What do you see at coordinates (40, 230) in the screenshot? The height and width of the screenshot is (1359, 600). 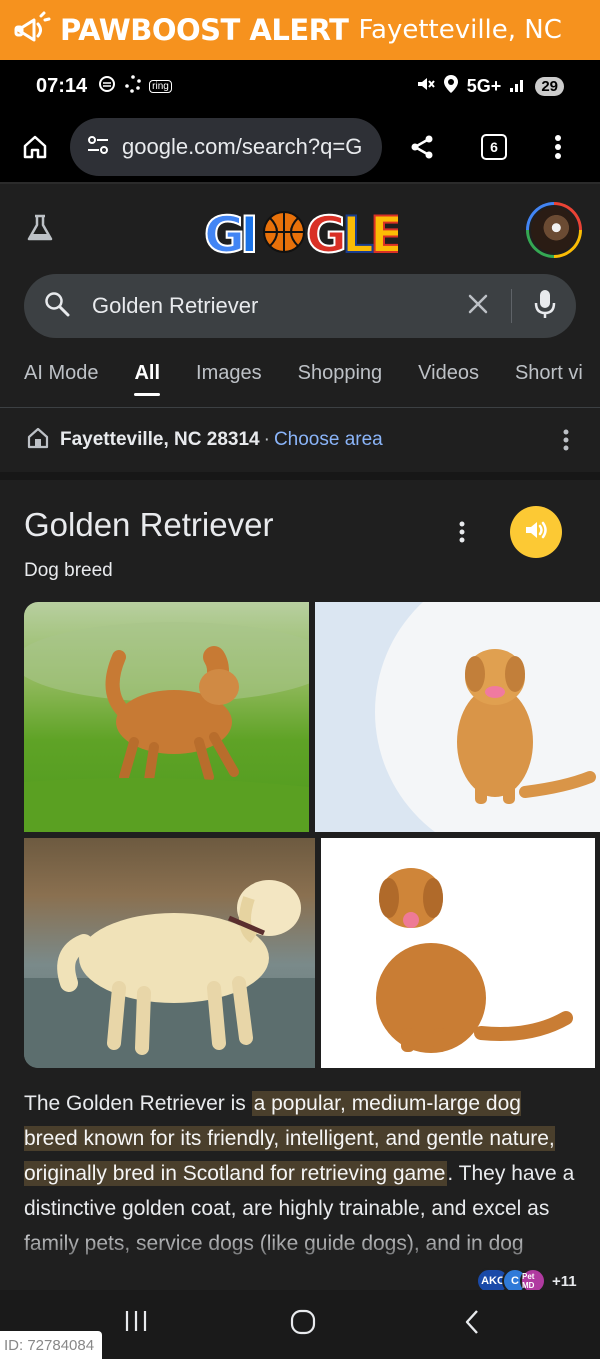 I see `labs-flask-icon` at bounding box center [40, 230].